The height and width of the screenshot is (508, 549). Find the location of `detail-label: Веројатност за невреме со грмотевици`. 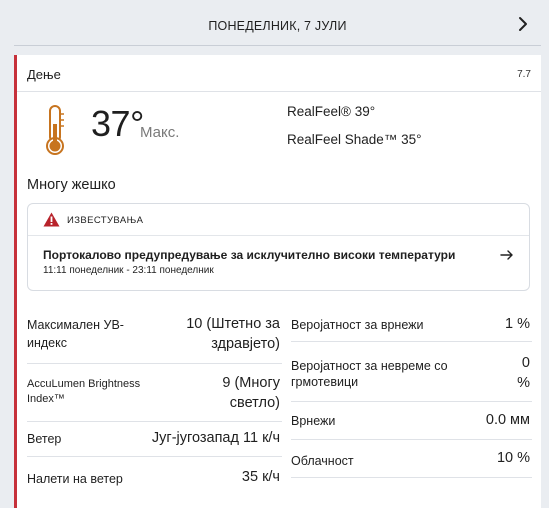

detail-label: Веројатност за невреме со грмотевици is located at coordinates (369, 374).